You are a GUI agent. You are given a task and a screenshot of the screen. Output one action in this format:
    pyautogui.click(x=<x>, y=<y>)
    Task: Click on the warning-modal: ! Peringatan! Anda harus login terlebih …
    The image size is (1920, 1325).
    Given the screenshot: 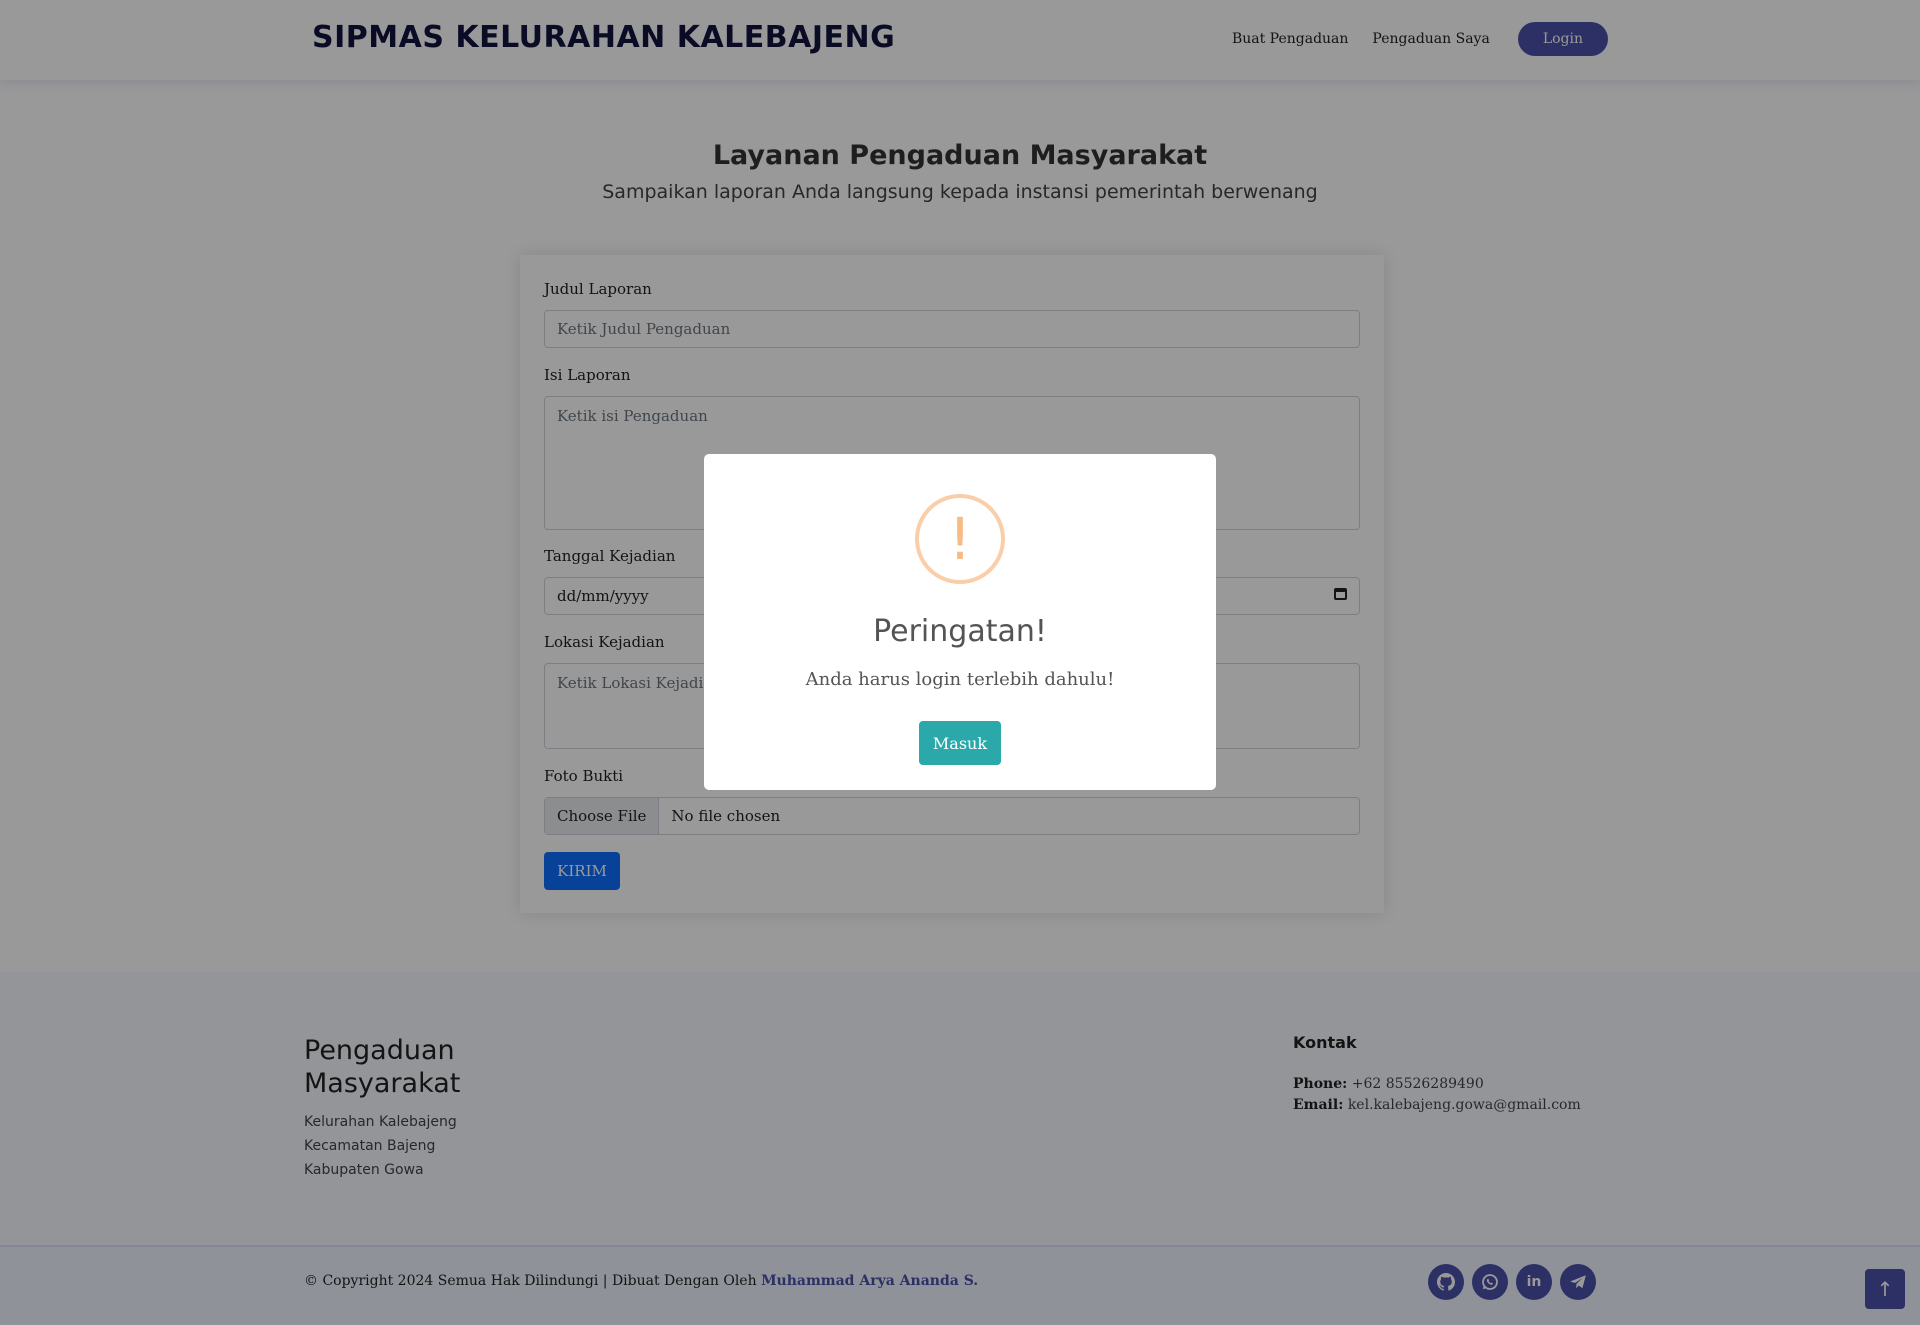 What is the action you would take?
    pyautogui.click(x=960, y=622)
    